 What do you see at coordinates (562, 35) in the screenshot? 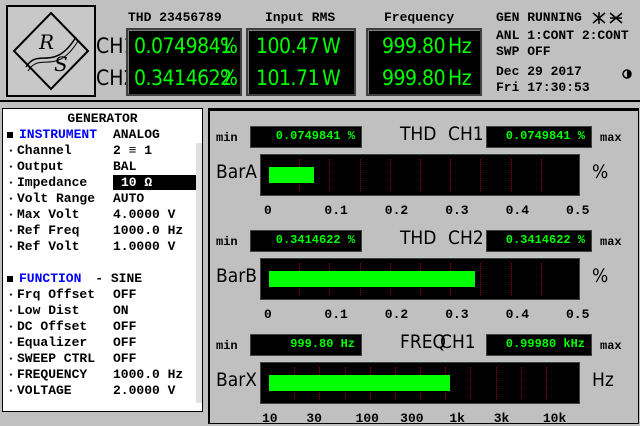
I see `analyzer-status: ANL 1:CONT 2:CONT` at bounding box center [562, 35].